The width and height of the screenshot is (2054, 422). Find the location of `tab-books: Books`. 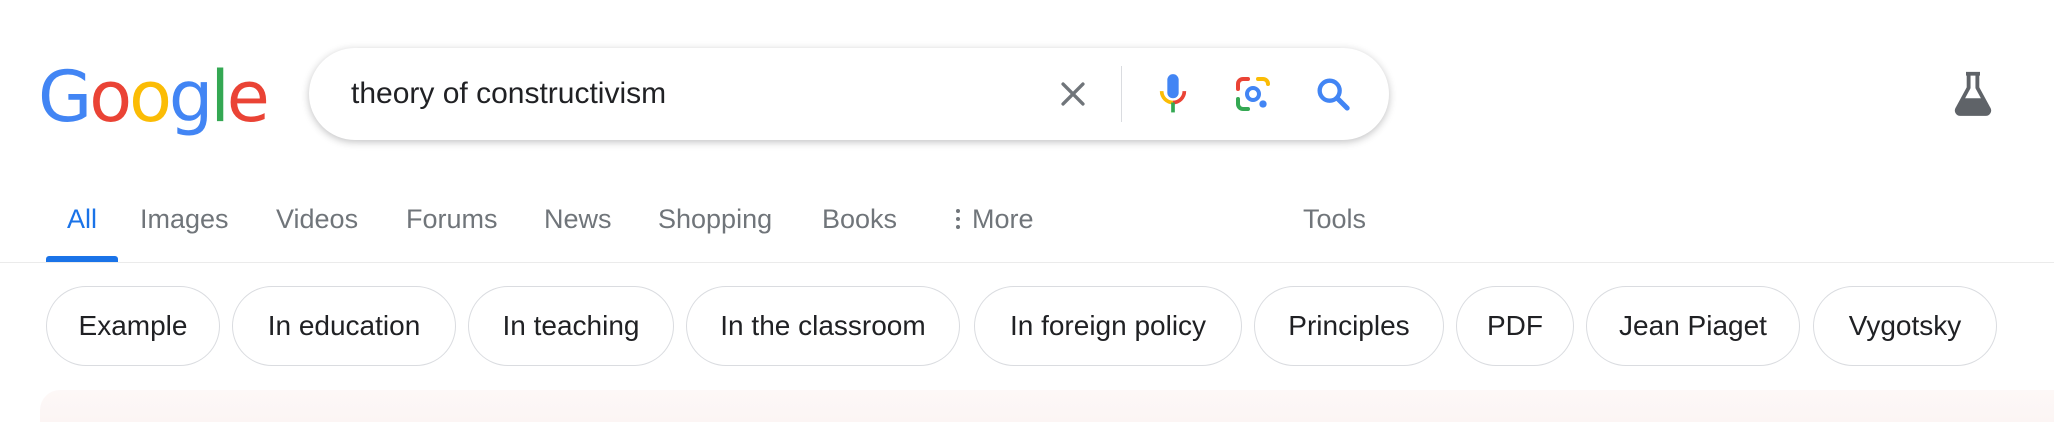

tab-books: Books is located at coordinates (859, 226).